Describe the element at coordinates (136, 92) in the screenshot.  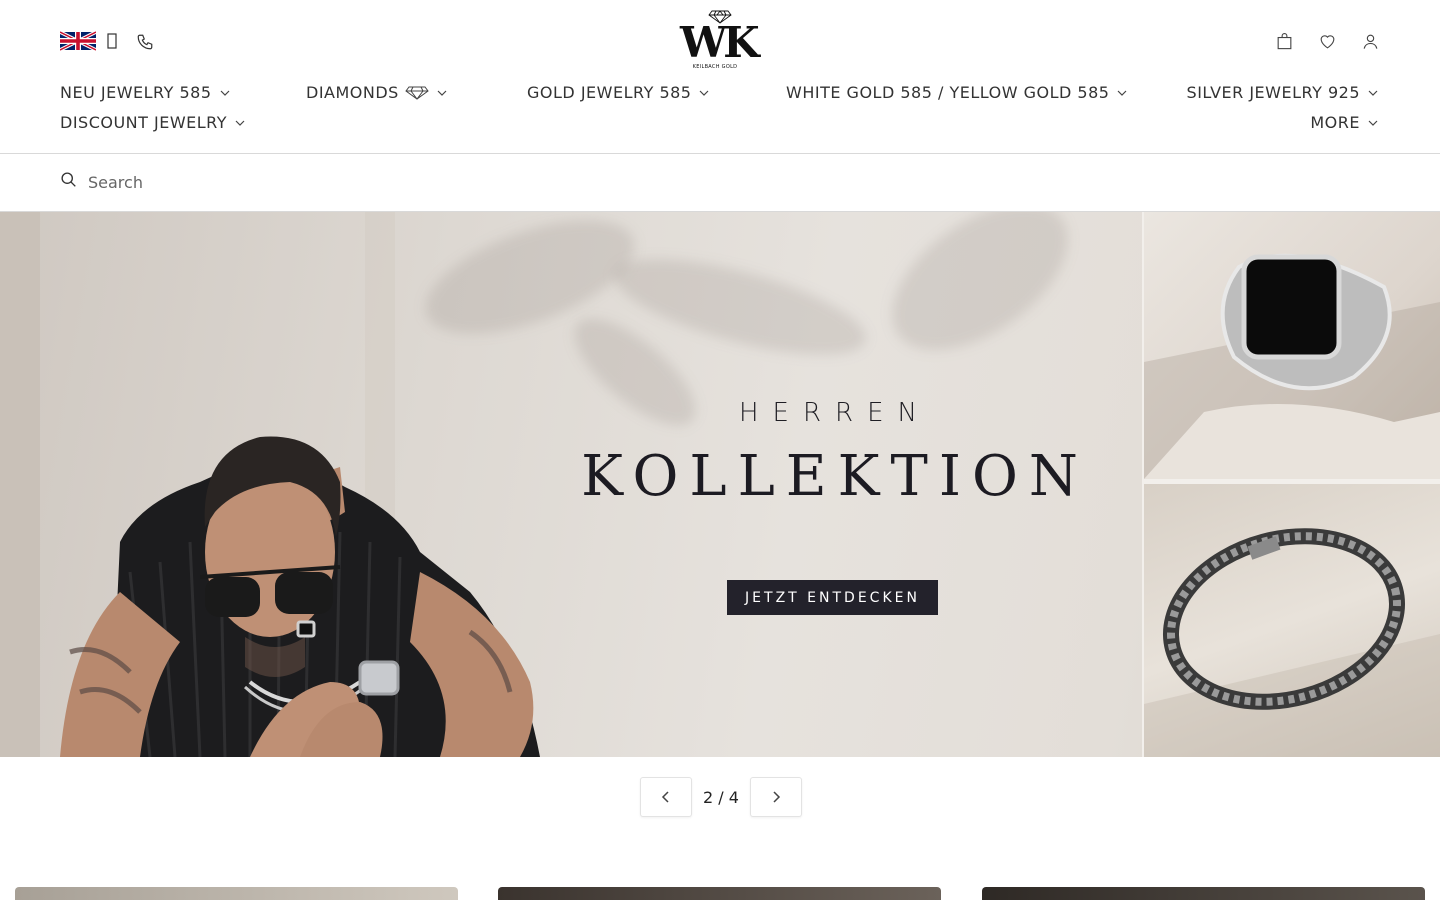
I see `nav-item-label: NEU JEWELRY 585` at that location.